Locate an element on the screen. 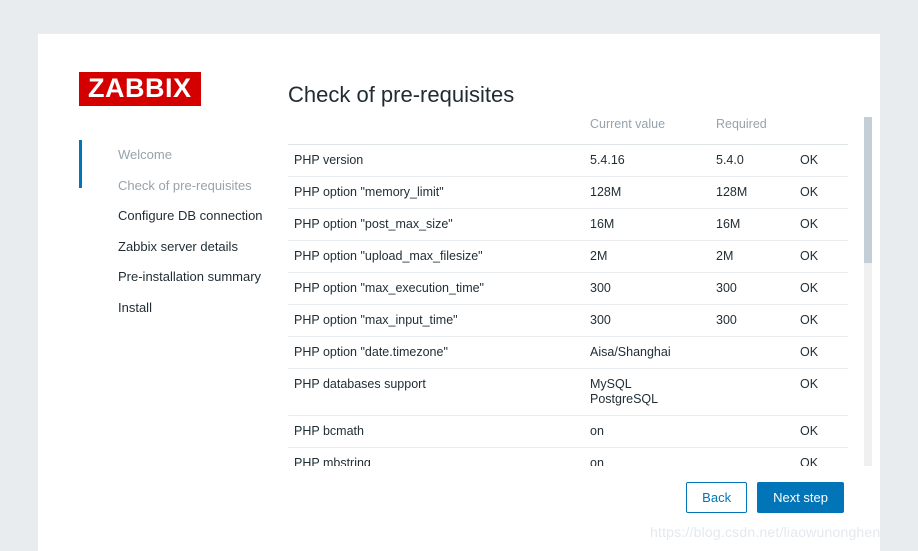 This screenshot has height=551, width=918. back-button: Back is located at coordinates (717, 497).